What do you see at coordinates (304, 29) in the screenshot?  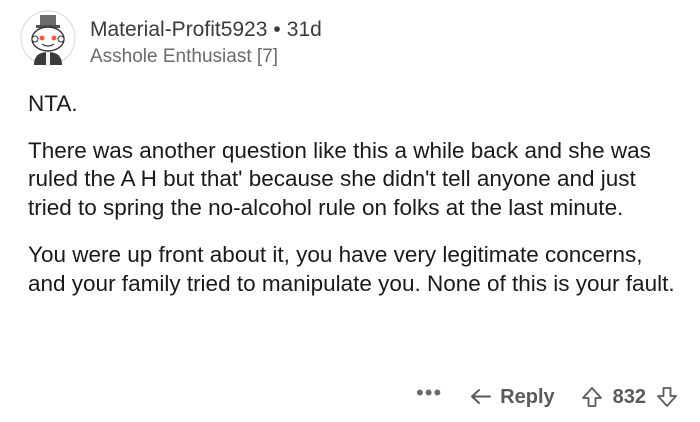 I see `comment-age: 31d` at bounding box center [304, 29].